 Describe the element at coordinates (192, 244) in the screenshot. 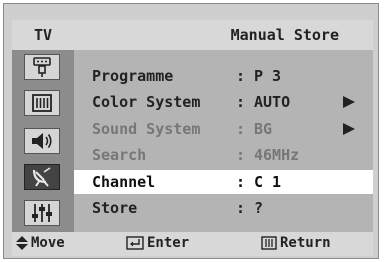

I see `key-help-bar: Move Enter Return` at that location.